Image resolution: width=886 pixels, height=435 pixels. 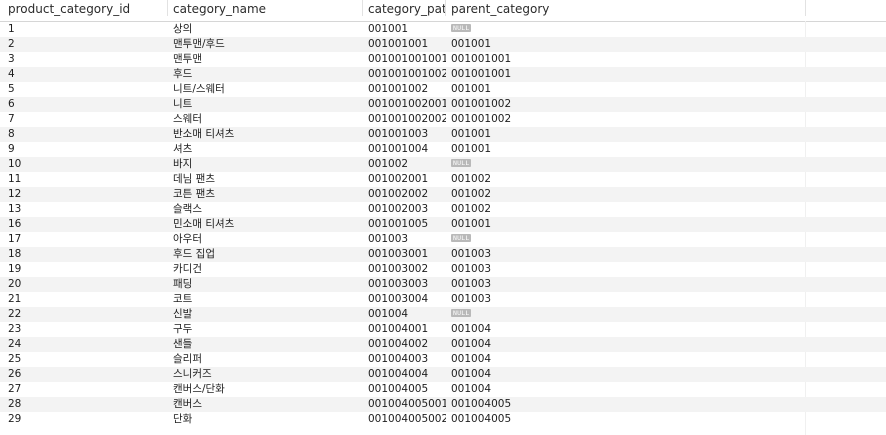 I want to click on table-row: 1 상의 001001 NULL, so click(x=443, y=29).